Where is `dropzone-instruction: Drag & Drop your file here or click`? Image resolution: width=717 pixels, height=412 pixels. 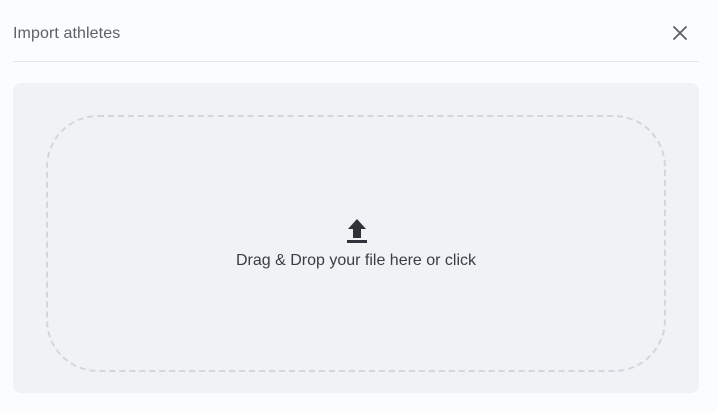
dropzone-instruction: Drag & Drop your file here or click is located at coordinates (356, 260).